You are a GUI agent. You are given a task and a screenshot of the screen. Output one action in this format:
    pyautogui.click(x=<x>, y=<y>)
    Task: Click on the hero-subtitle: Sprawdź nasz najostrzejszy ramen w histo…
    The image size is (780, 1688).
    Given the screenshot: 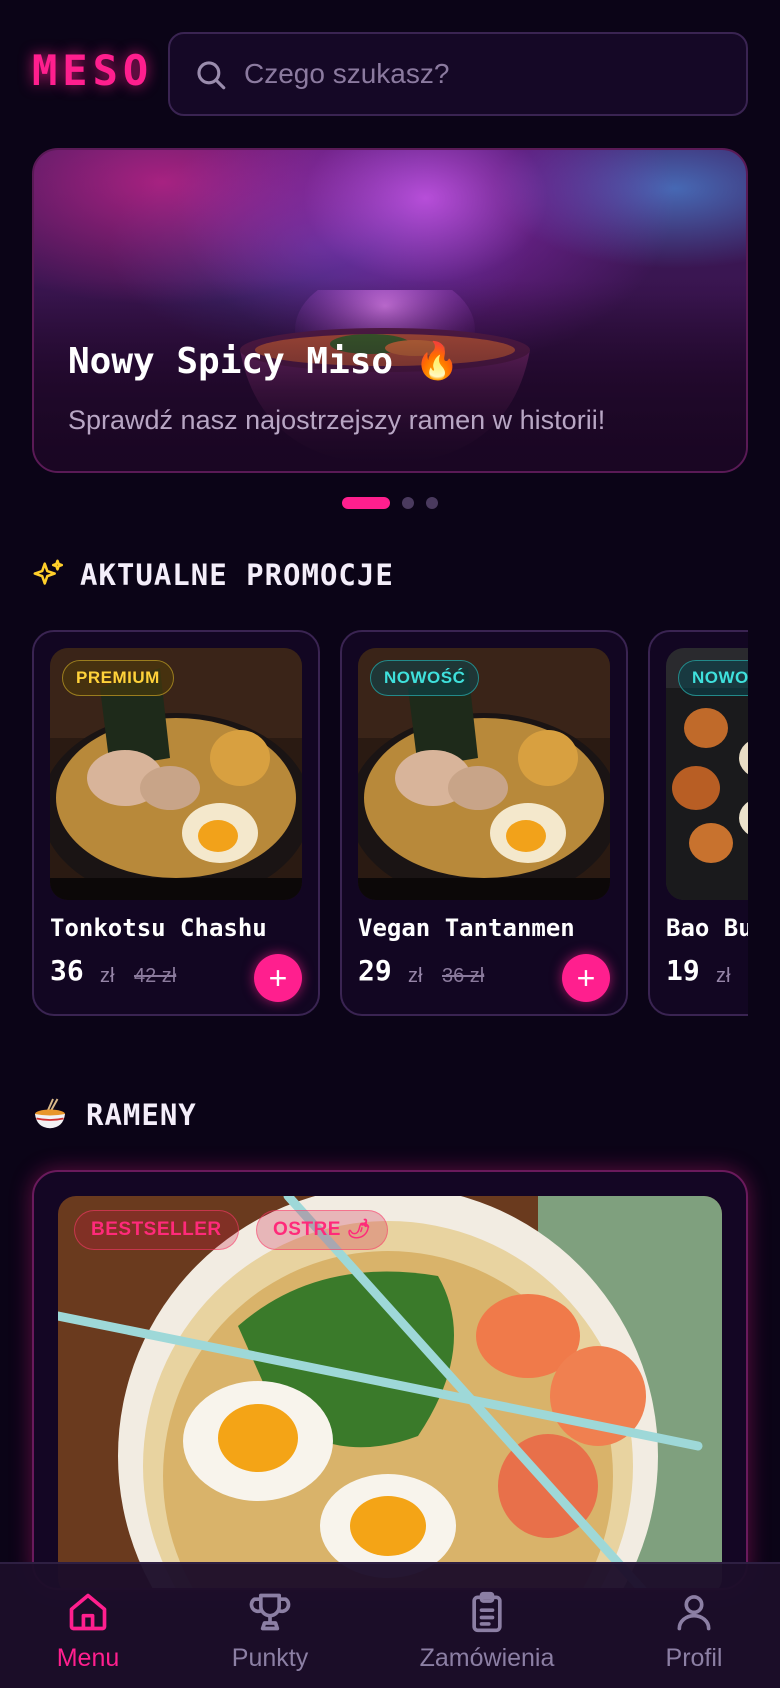 What is the action you would take?
    pyautogui.click(x=337, y=420)
    